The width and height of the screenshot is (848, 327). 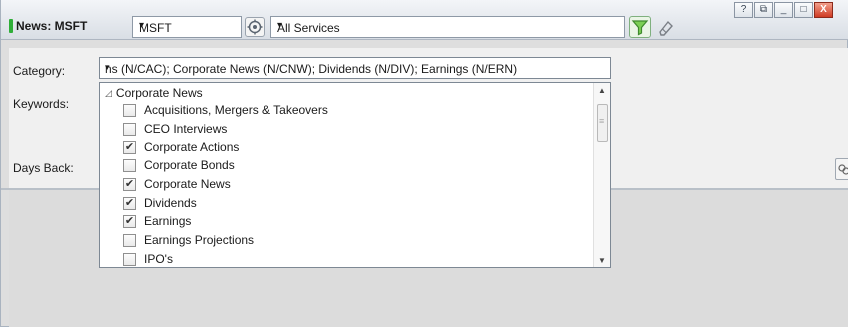 I want to click on link-icon, so click(x=843, y=169).